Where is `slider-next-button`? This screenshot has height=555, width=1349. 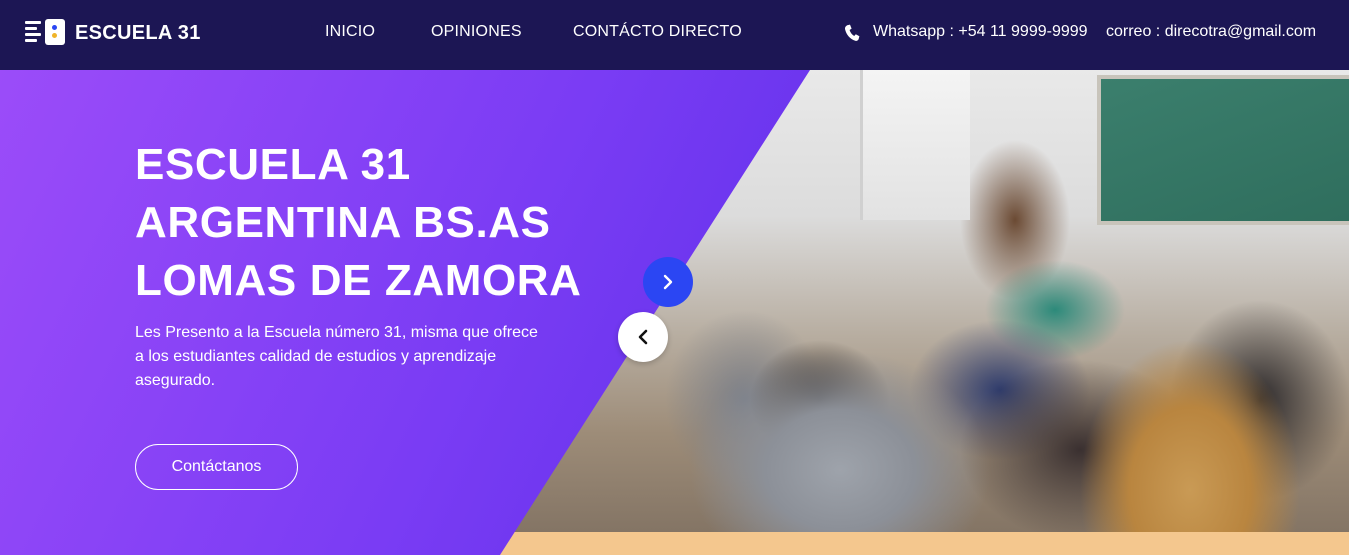 slider-next-button is located at coordinates (668, 282).